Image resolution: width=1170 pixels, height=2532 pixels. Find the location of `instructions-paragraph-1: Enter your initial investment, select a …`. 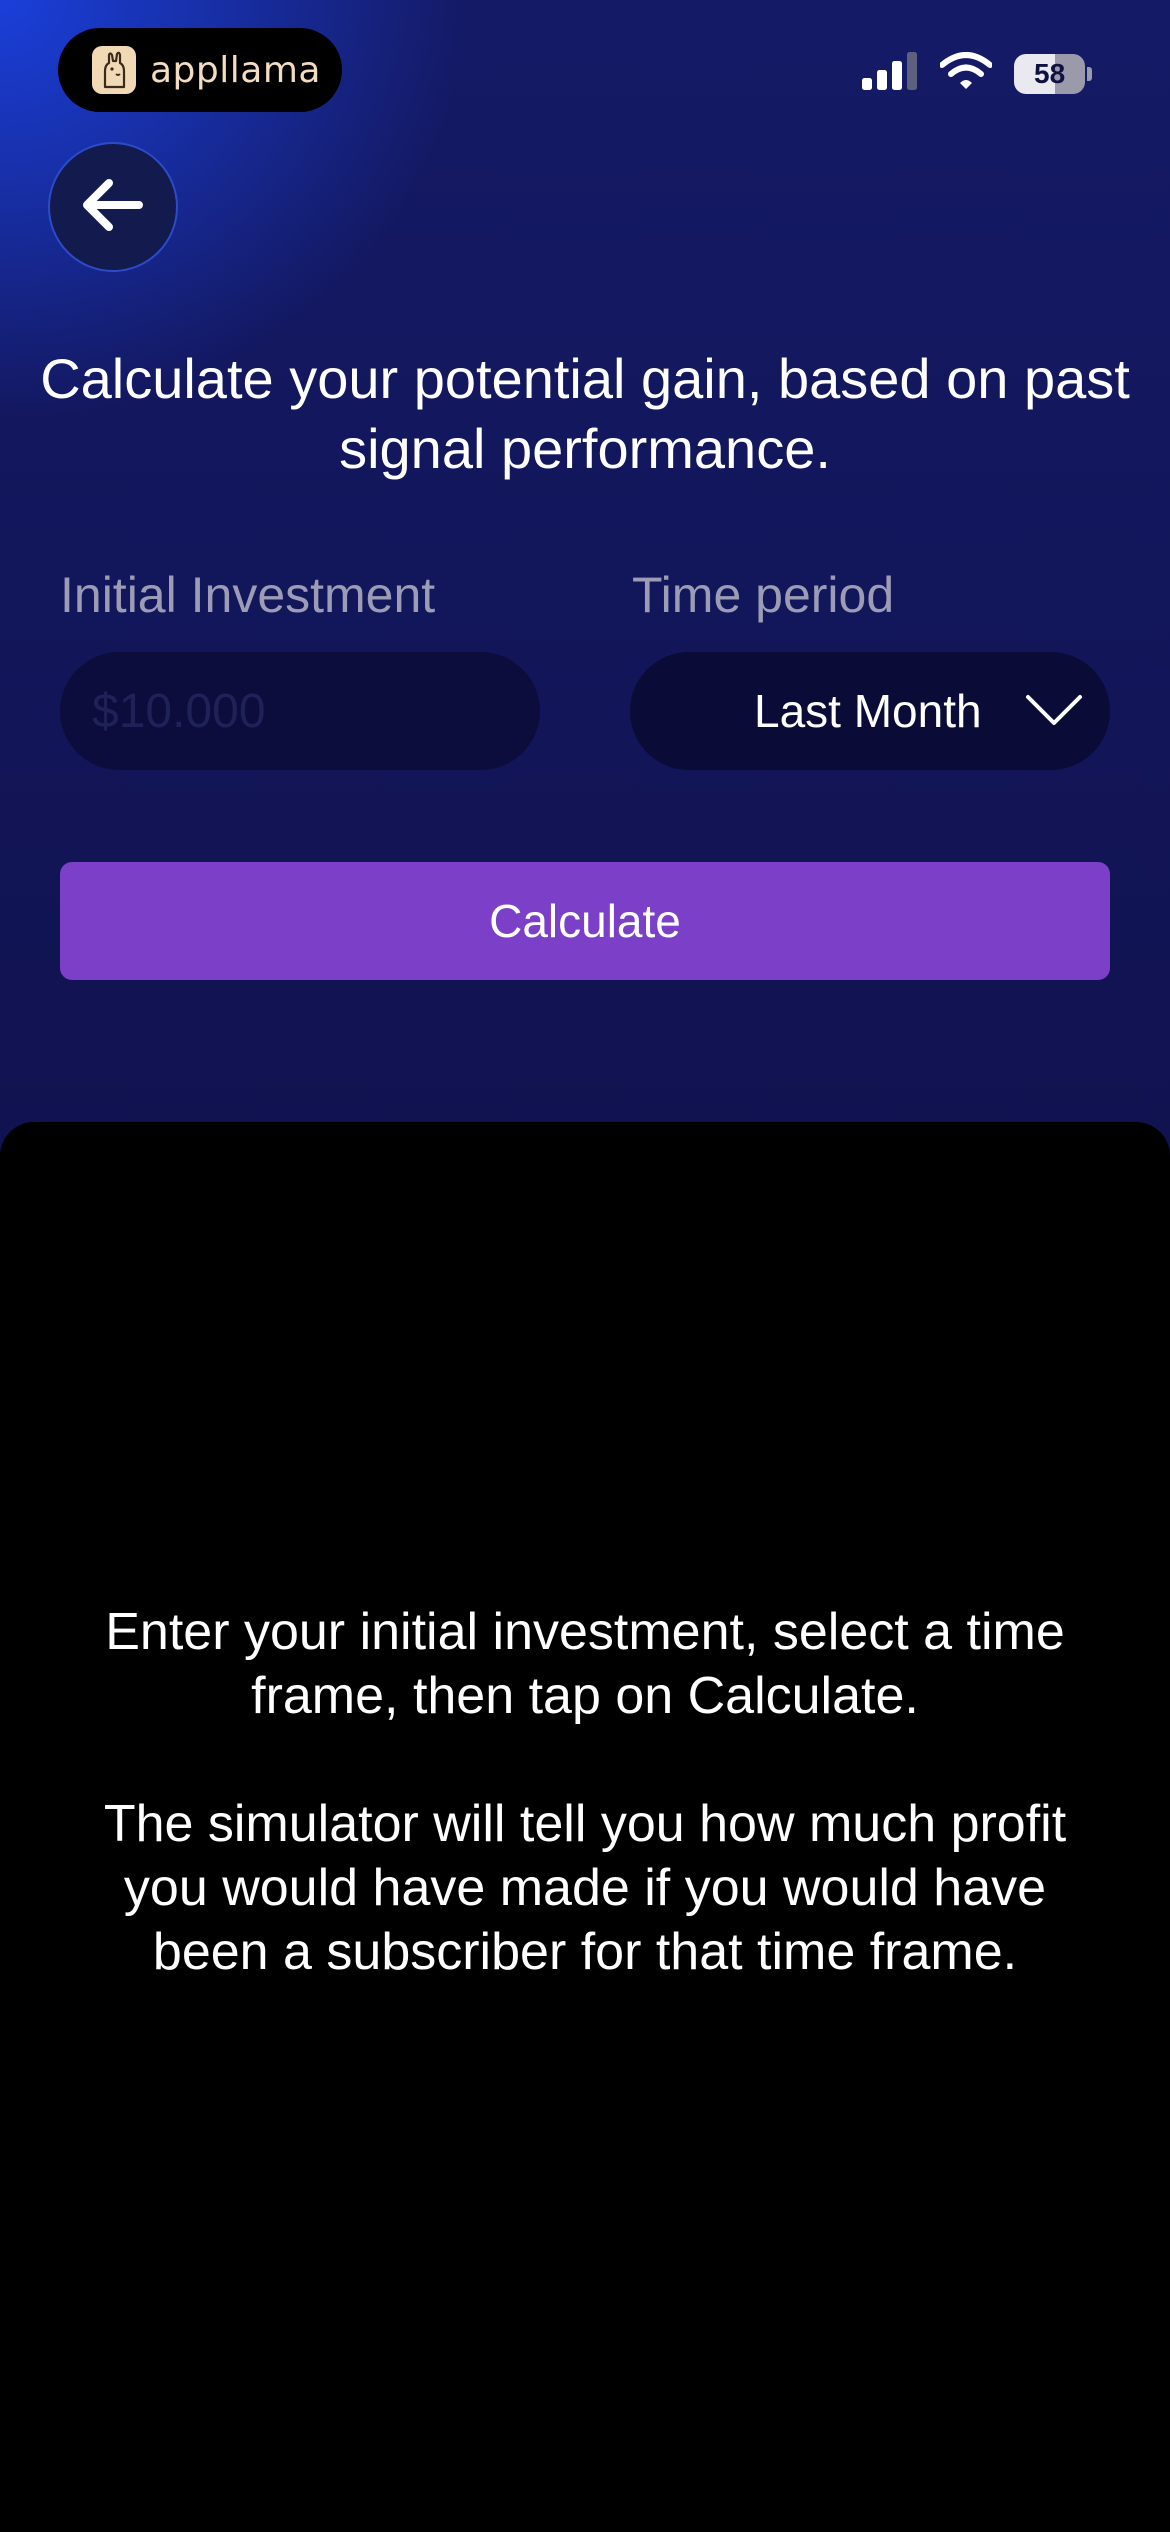

instructions-paragraph-1: Enter your initial investment, select a … is located at coordinates (585, 1664).